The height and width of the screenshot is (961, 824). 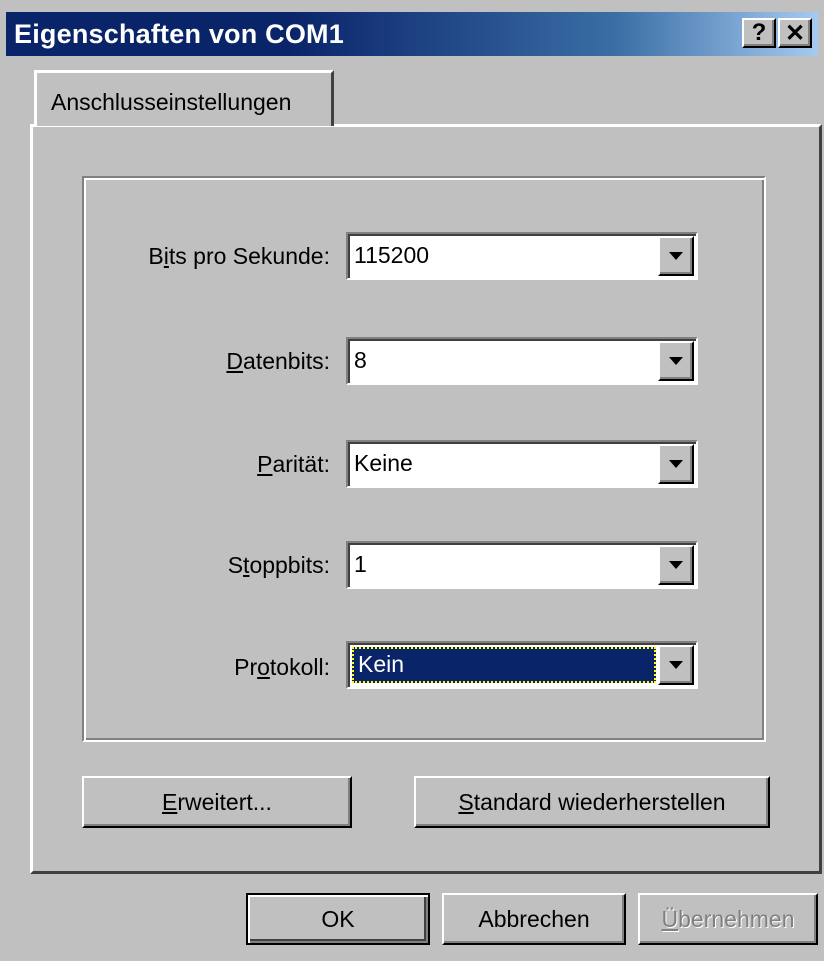 I want to click on title-bar: Eigenschaften von COM1 ? ✕, so click(x=412, y=34).